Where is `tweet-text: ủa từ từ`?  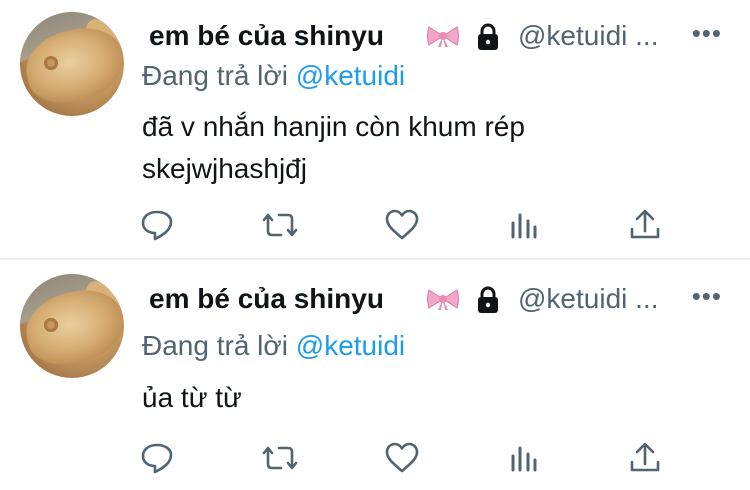
tweet-text: ủa từ từ is located at coordinates (192, 398).